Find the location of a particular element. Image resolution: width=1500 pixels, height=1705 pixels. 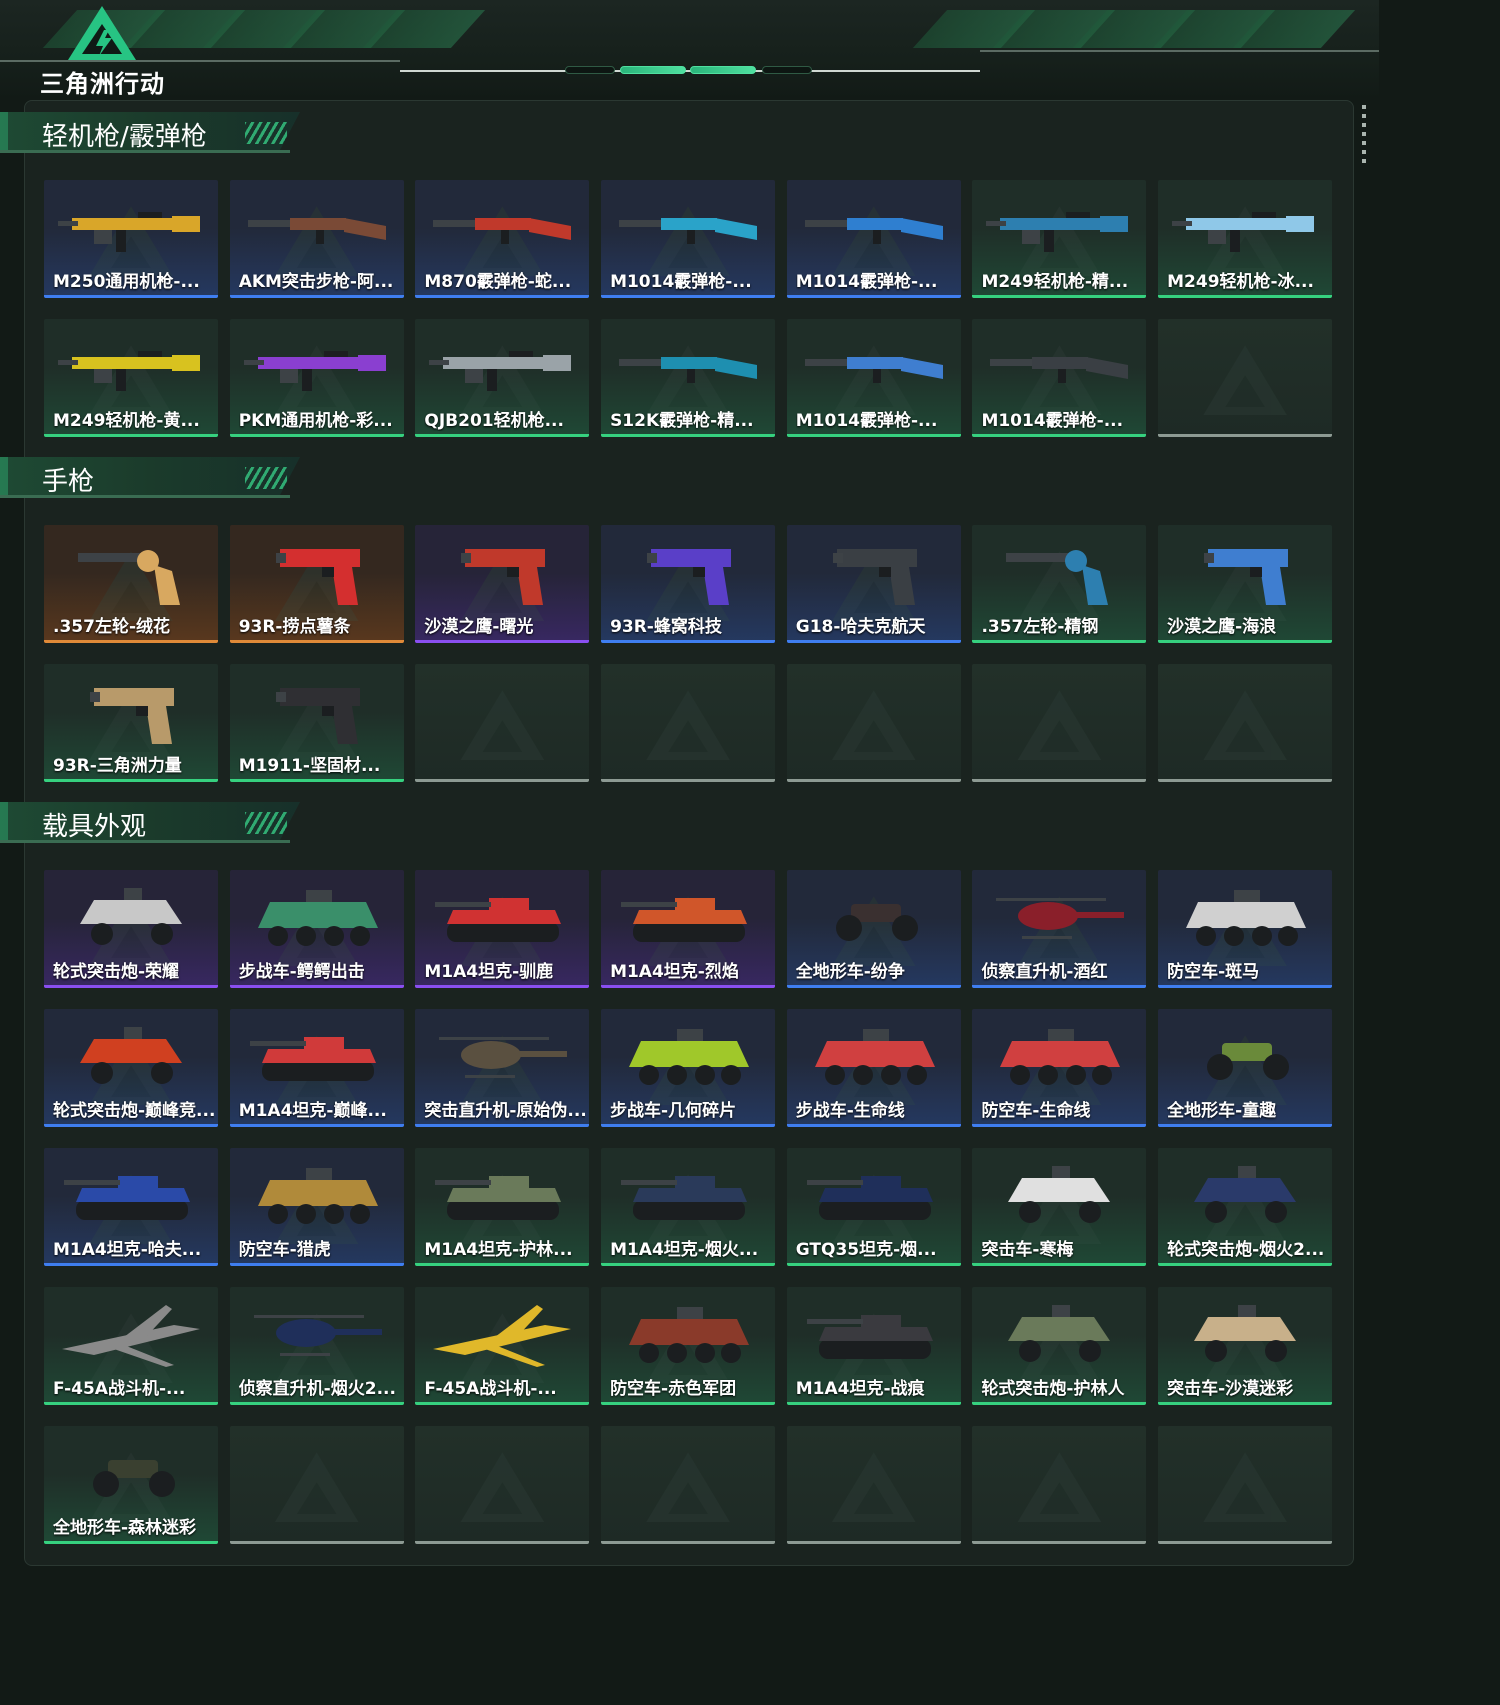

item-card: 93R-三角洲力量 is located at coordinates (131, 723).